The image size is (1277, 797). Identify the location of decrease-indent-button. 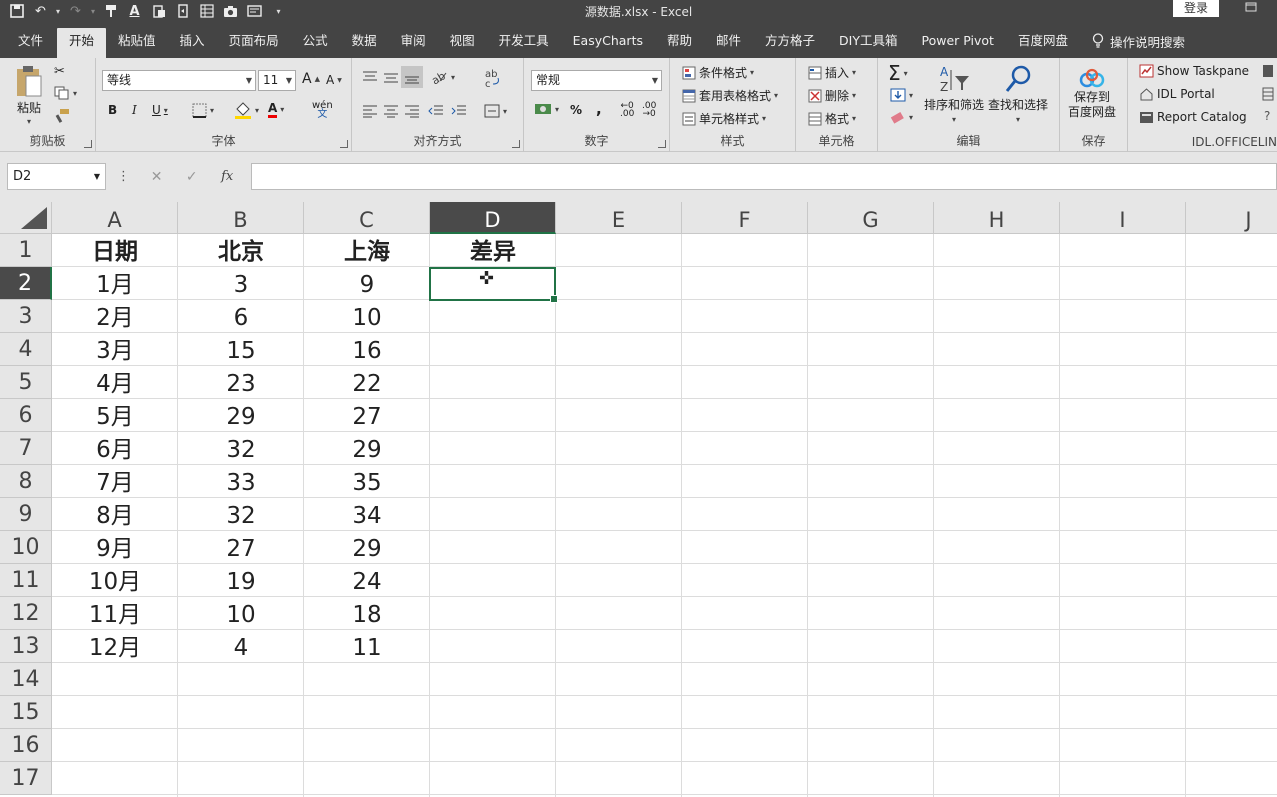
(436, 111).